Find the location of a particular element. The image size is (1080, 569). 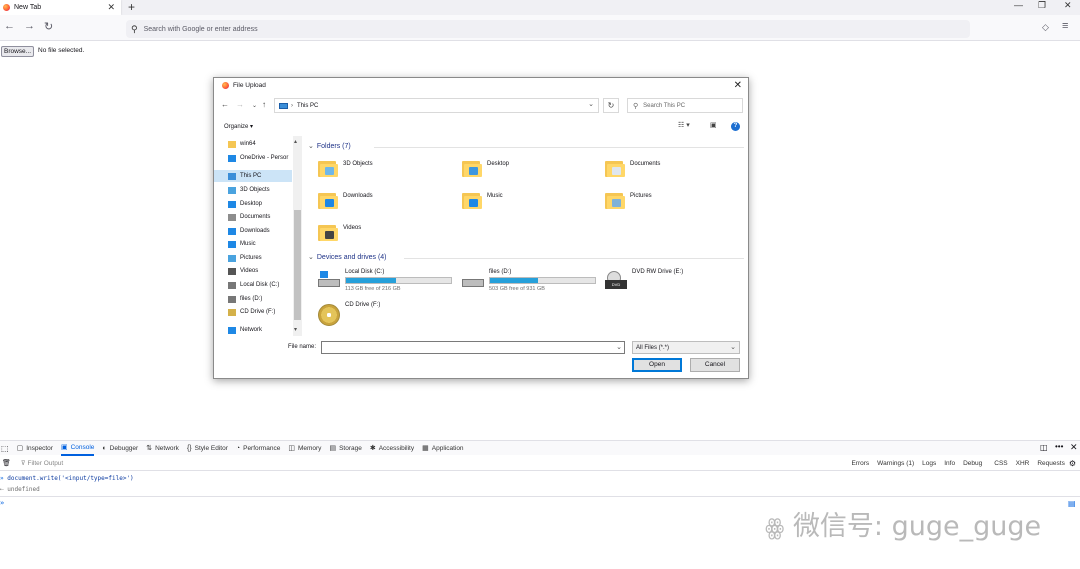

sidebar-item: files (D:) is located at coordinates (245, 299).